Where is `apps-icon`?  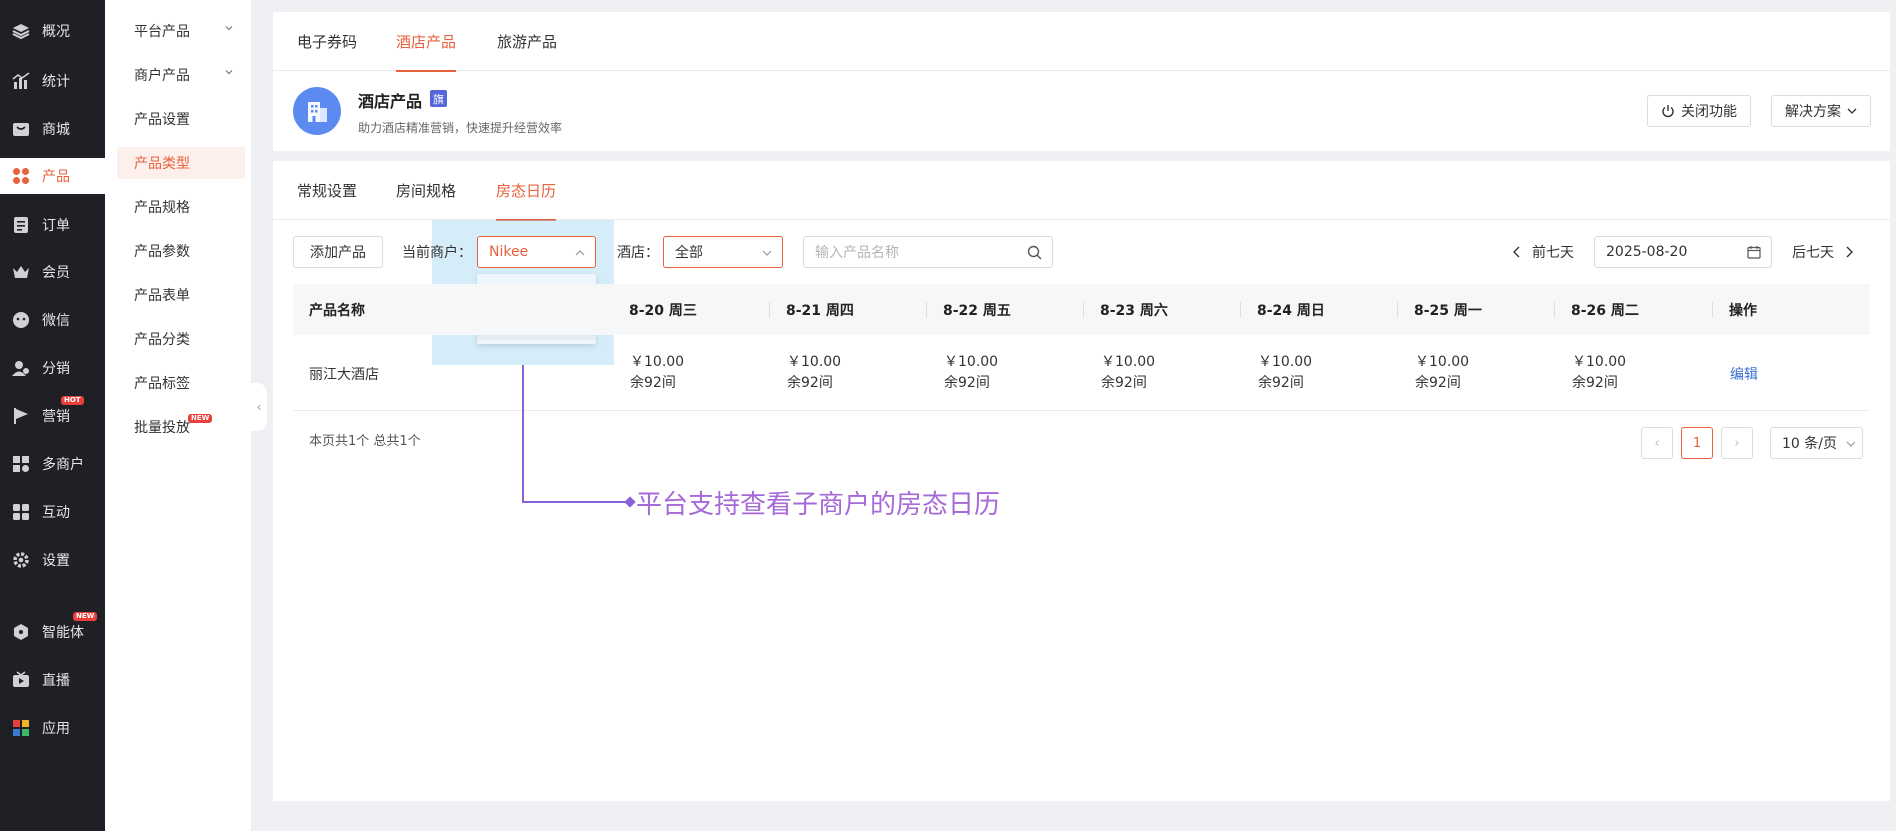
apps-icon is located at coordinates (21, 512).